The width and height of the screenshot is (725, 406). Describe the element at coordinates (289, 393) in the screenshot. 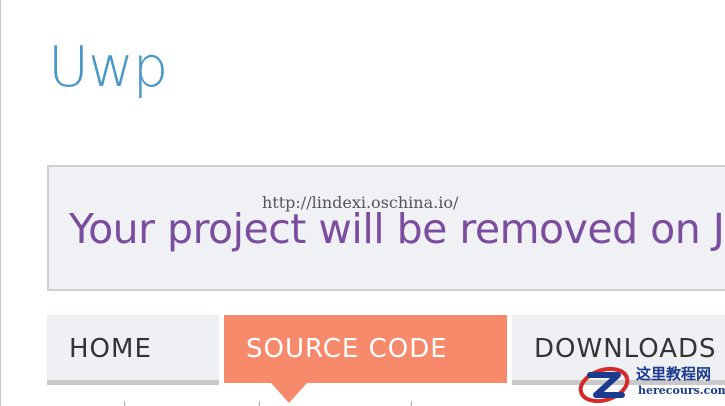

I see `active-tab-pointer` at that location.